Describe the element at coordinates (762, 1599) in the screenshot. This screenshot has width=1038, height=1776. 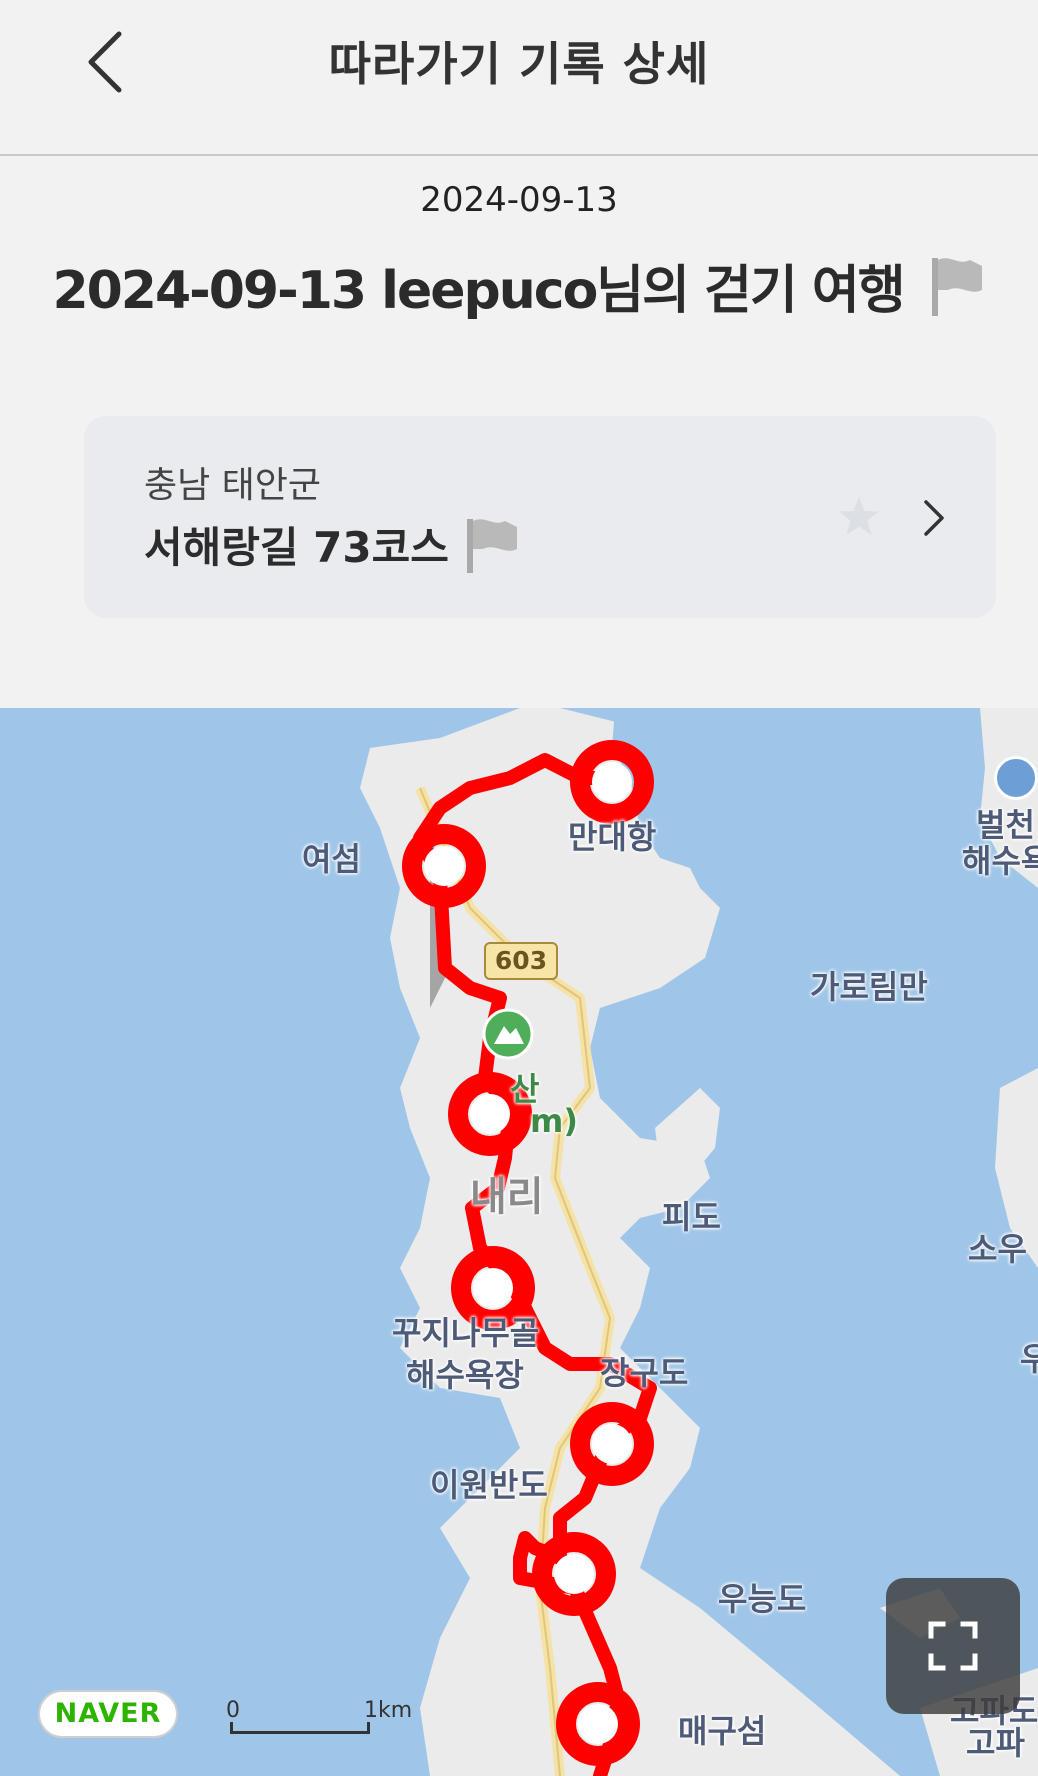
I see `map-label-uneungdo: 우능도` at that location.